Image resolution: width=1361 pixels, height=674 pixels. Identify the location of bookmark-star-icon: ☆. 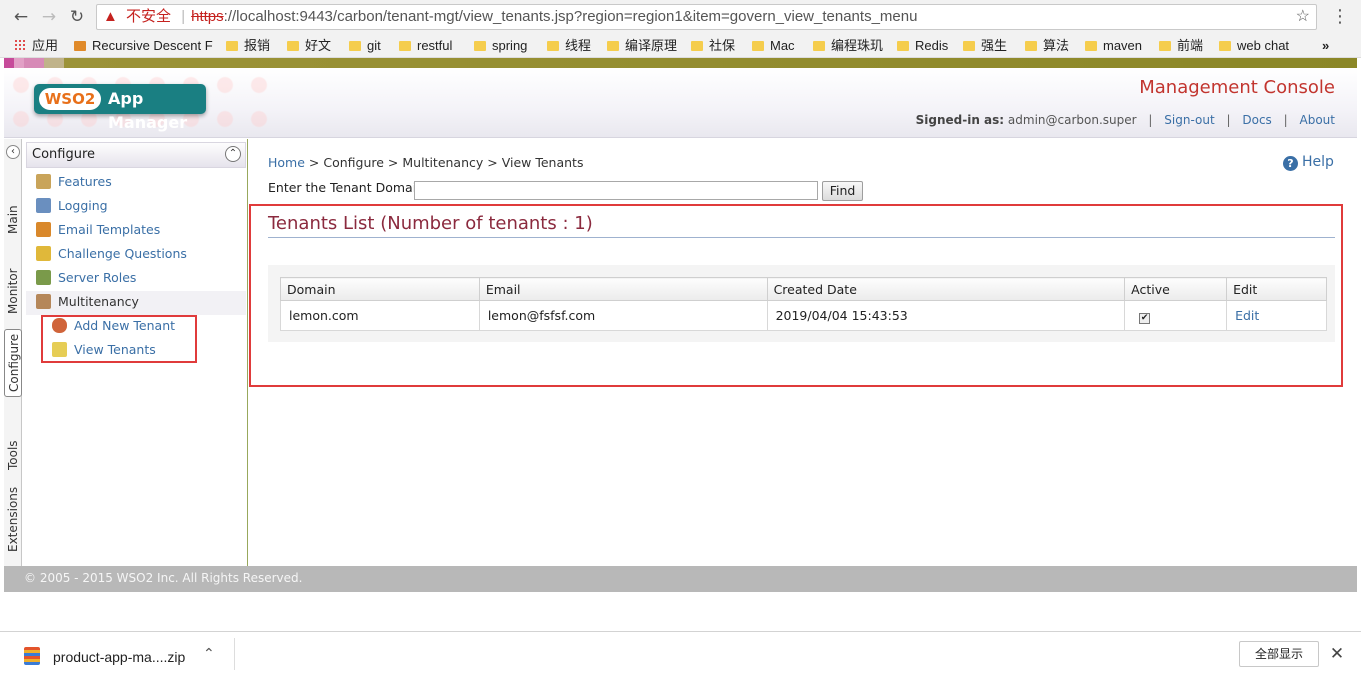
(1303, 17).